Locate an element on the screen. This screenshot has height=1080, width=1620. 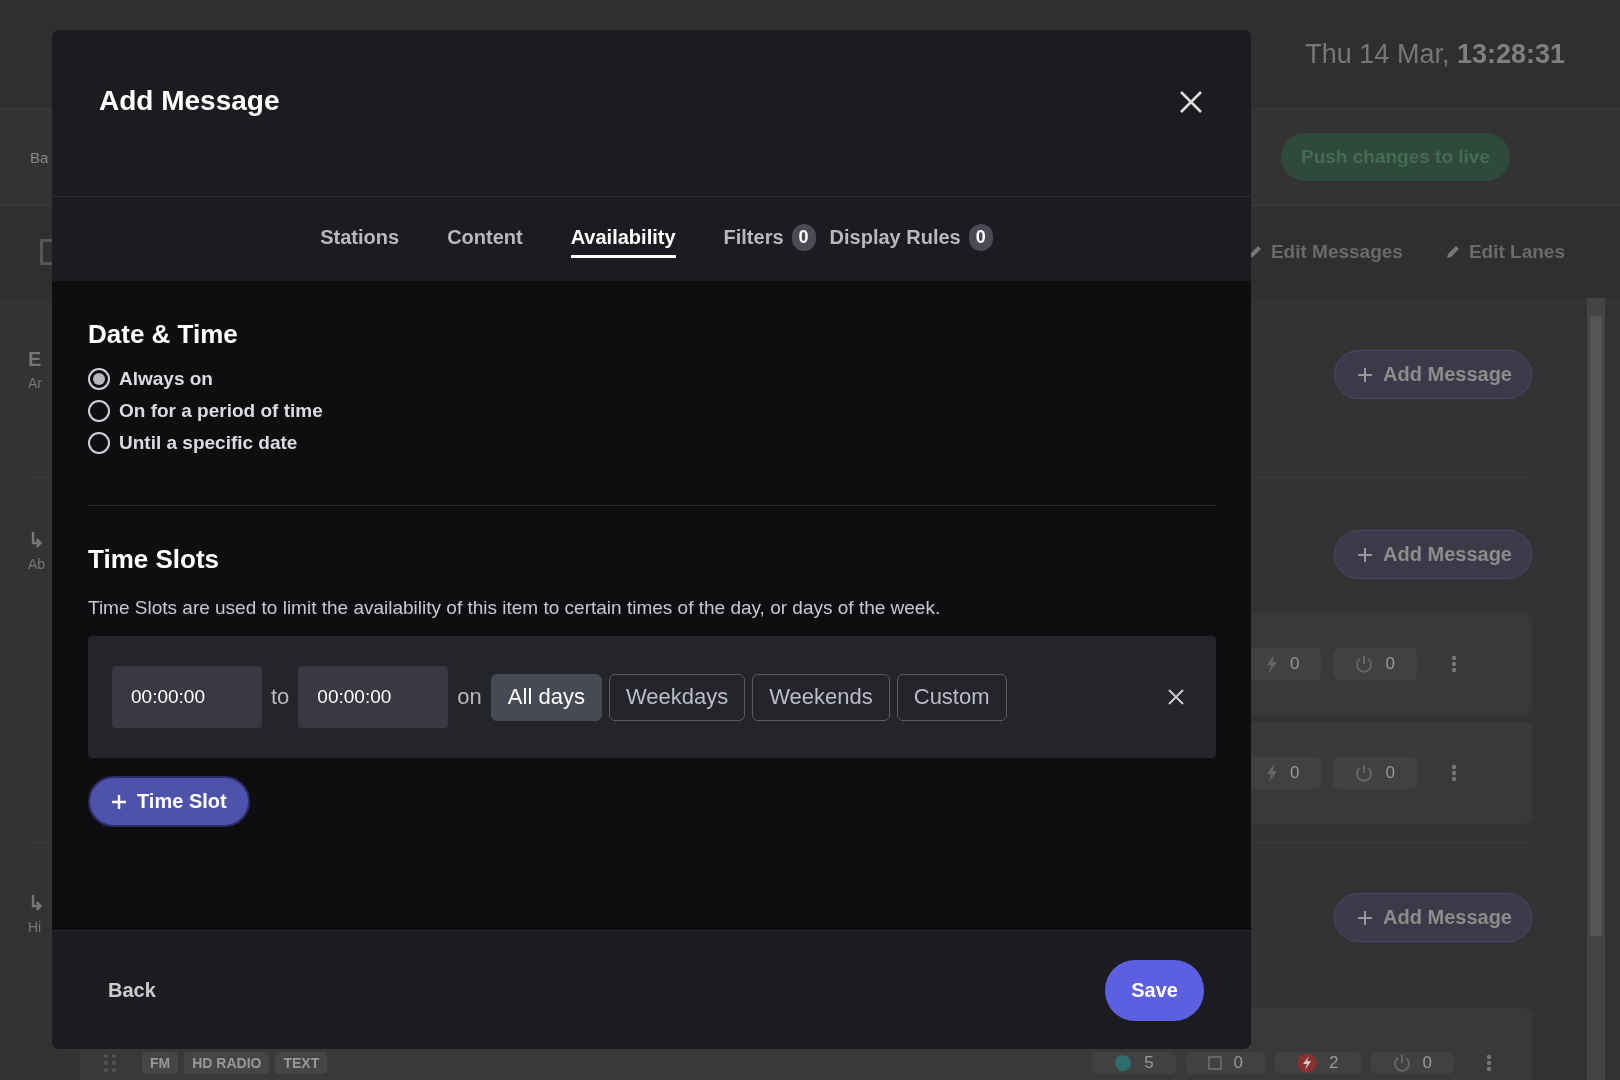
station-tag: TEXT is located at coordinates (301, 1063).